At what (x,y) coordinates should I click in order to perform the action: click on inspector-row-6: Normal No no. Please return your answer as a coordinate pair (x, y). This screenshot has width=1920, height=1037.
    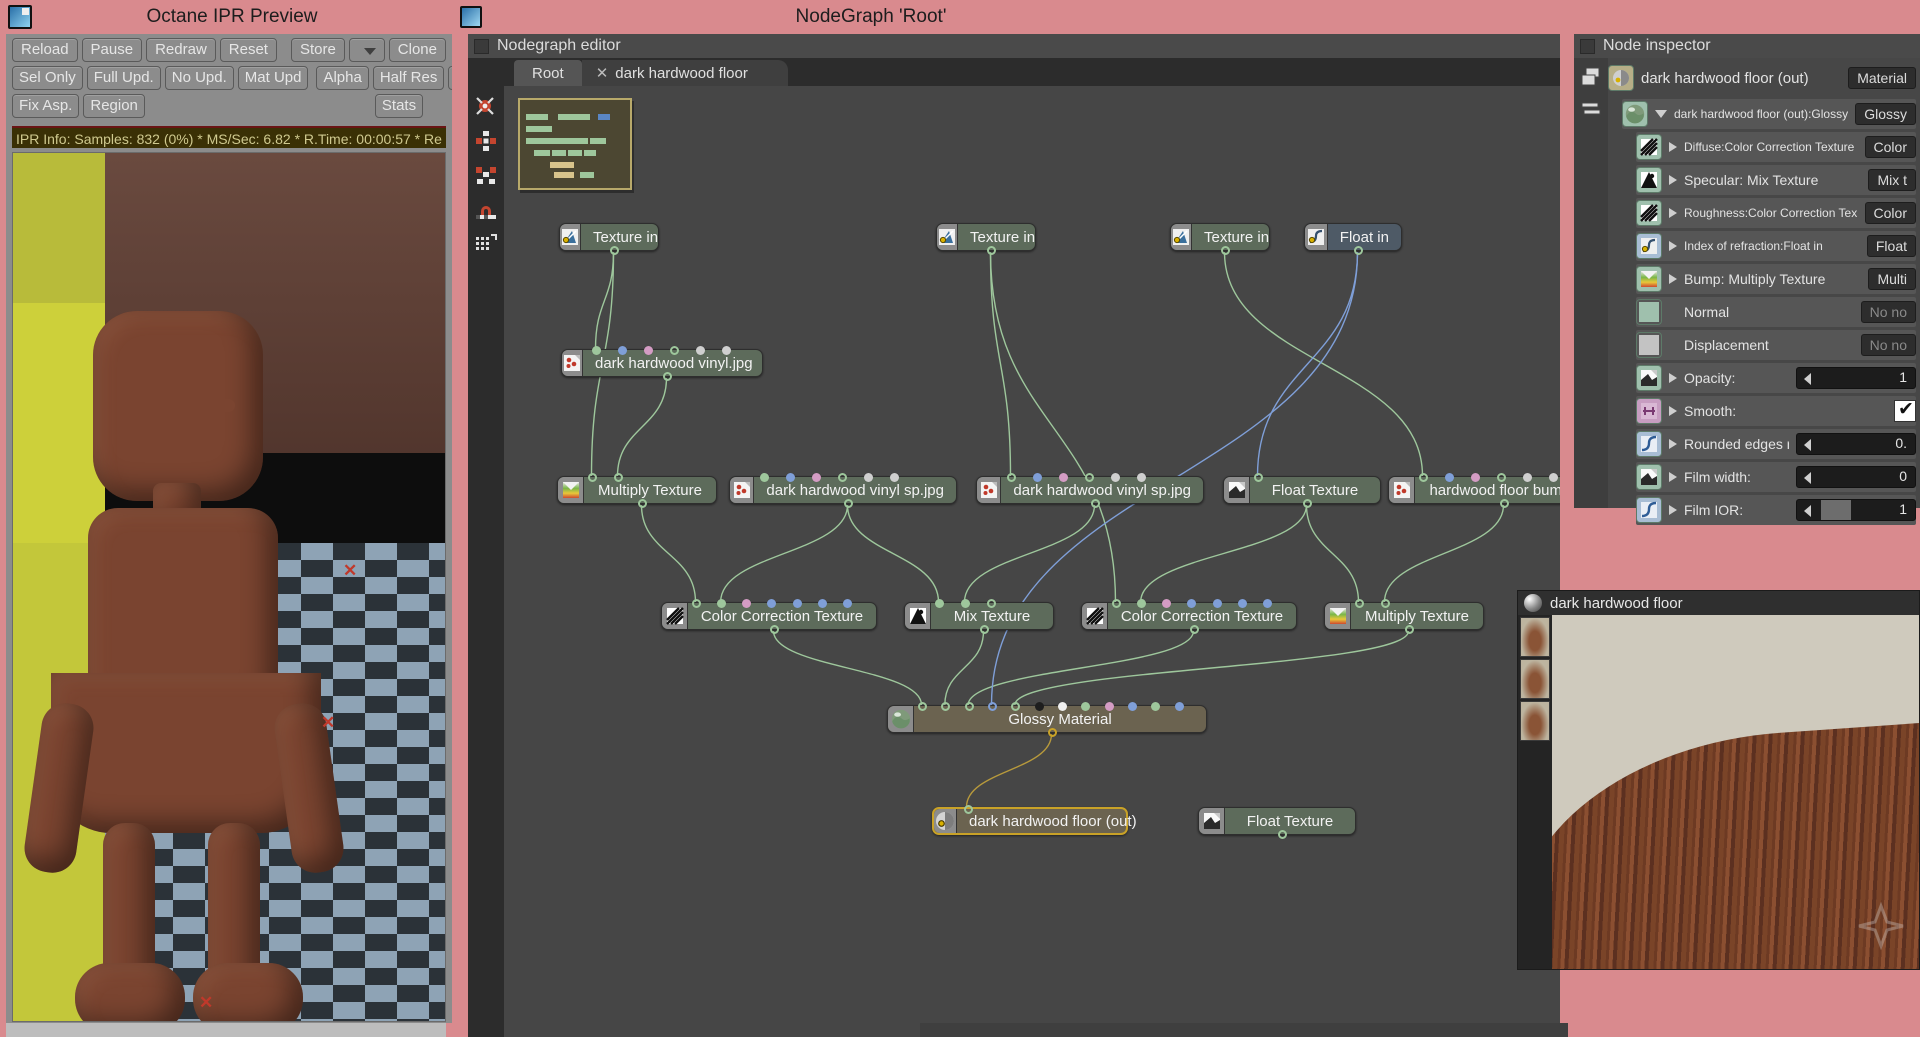
    Looking at the image, I should click on (1776, 312).